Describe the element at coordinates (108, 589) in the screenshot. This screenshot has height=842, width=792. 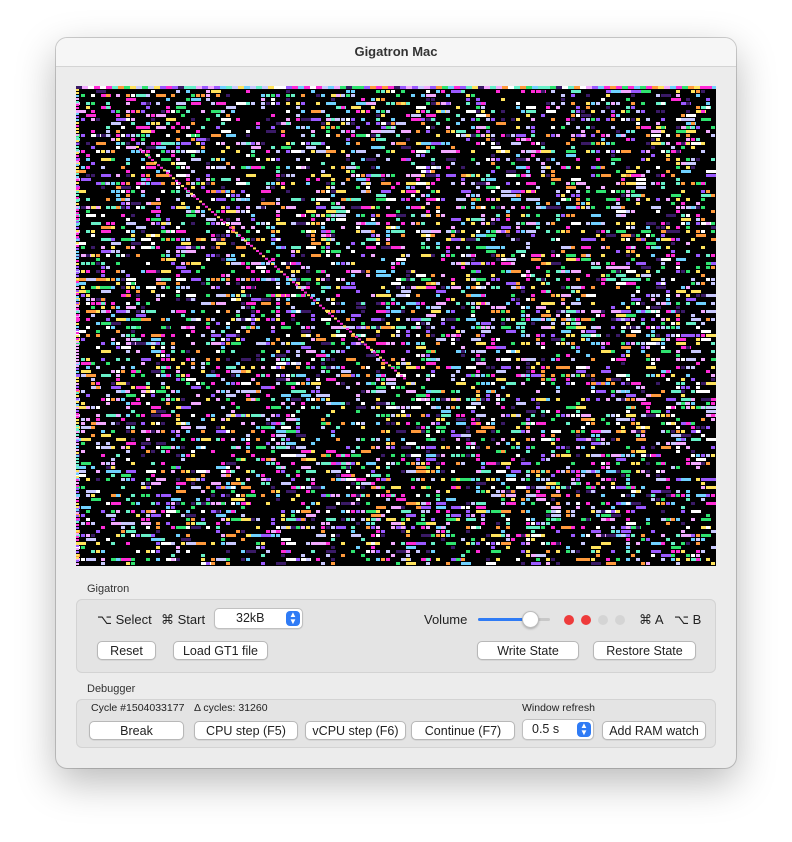
I see `gigatron-group-label: Gigatron` at that location.